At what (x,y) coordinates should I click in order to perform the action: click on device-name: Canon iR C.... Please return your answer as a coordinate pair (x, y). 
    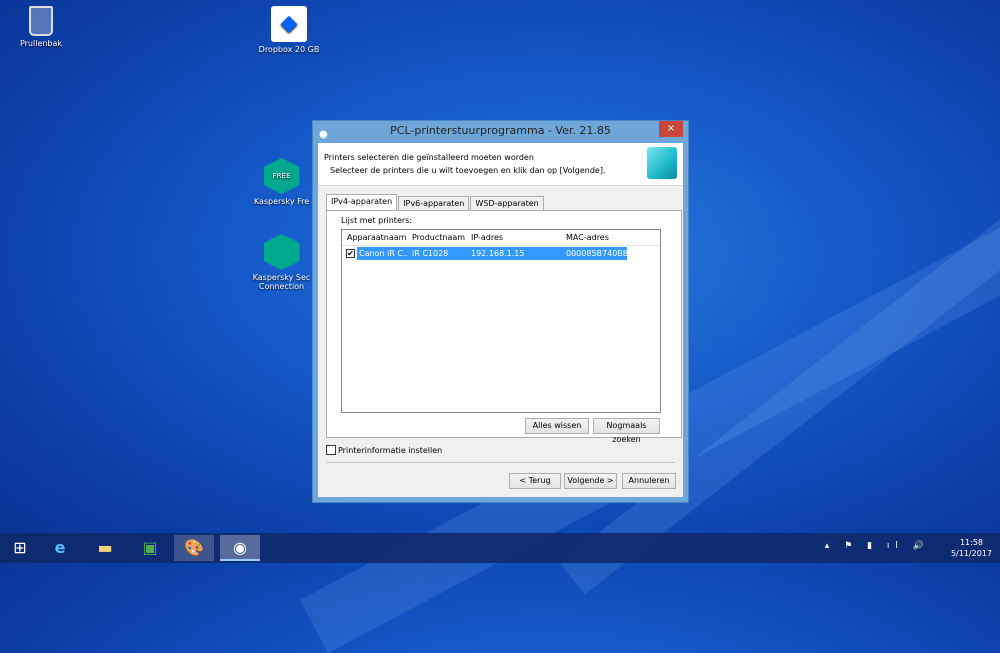
    Looking at the image, I should click on (383, 253).